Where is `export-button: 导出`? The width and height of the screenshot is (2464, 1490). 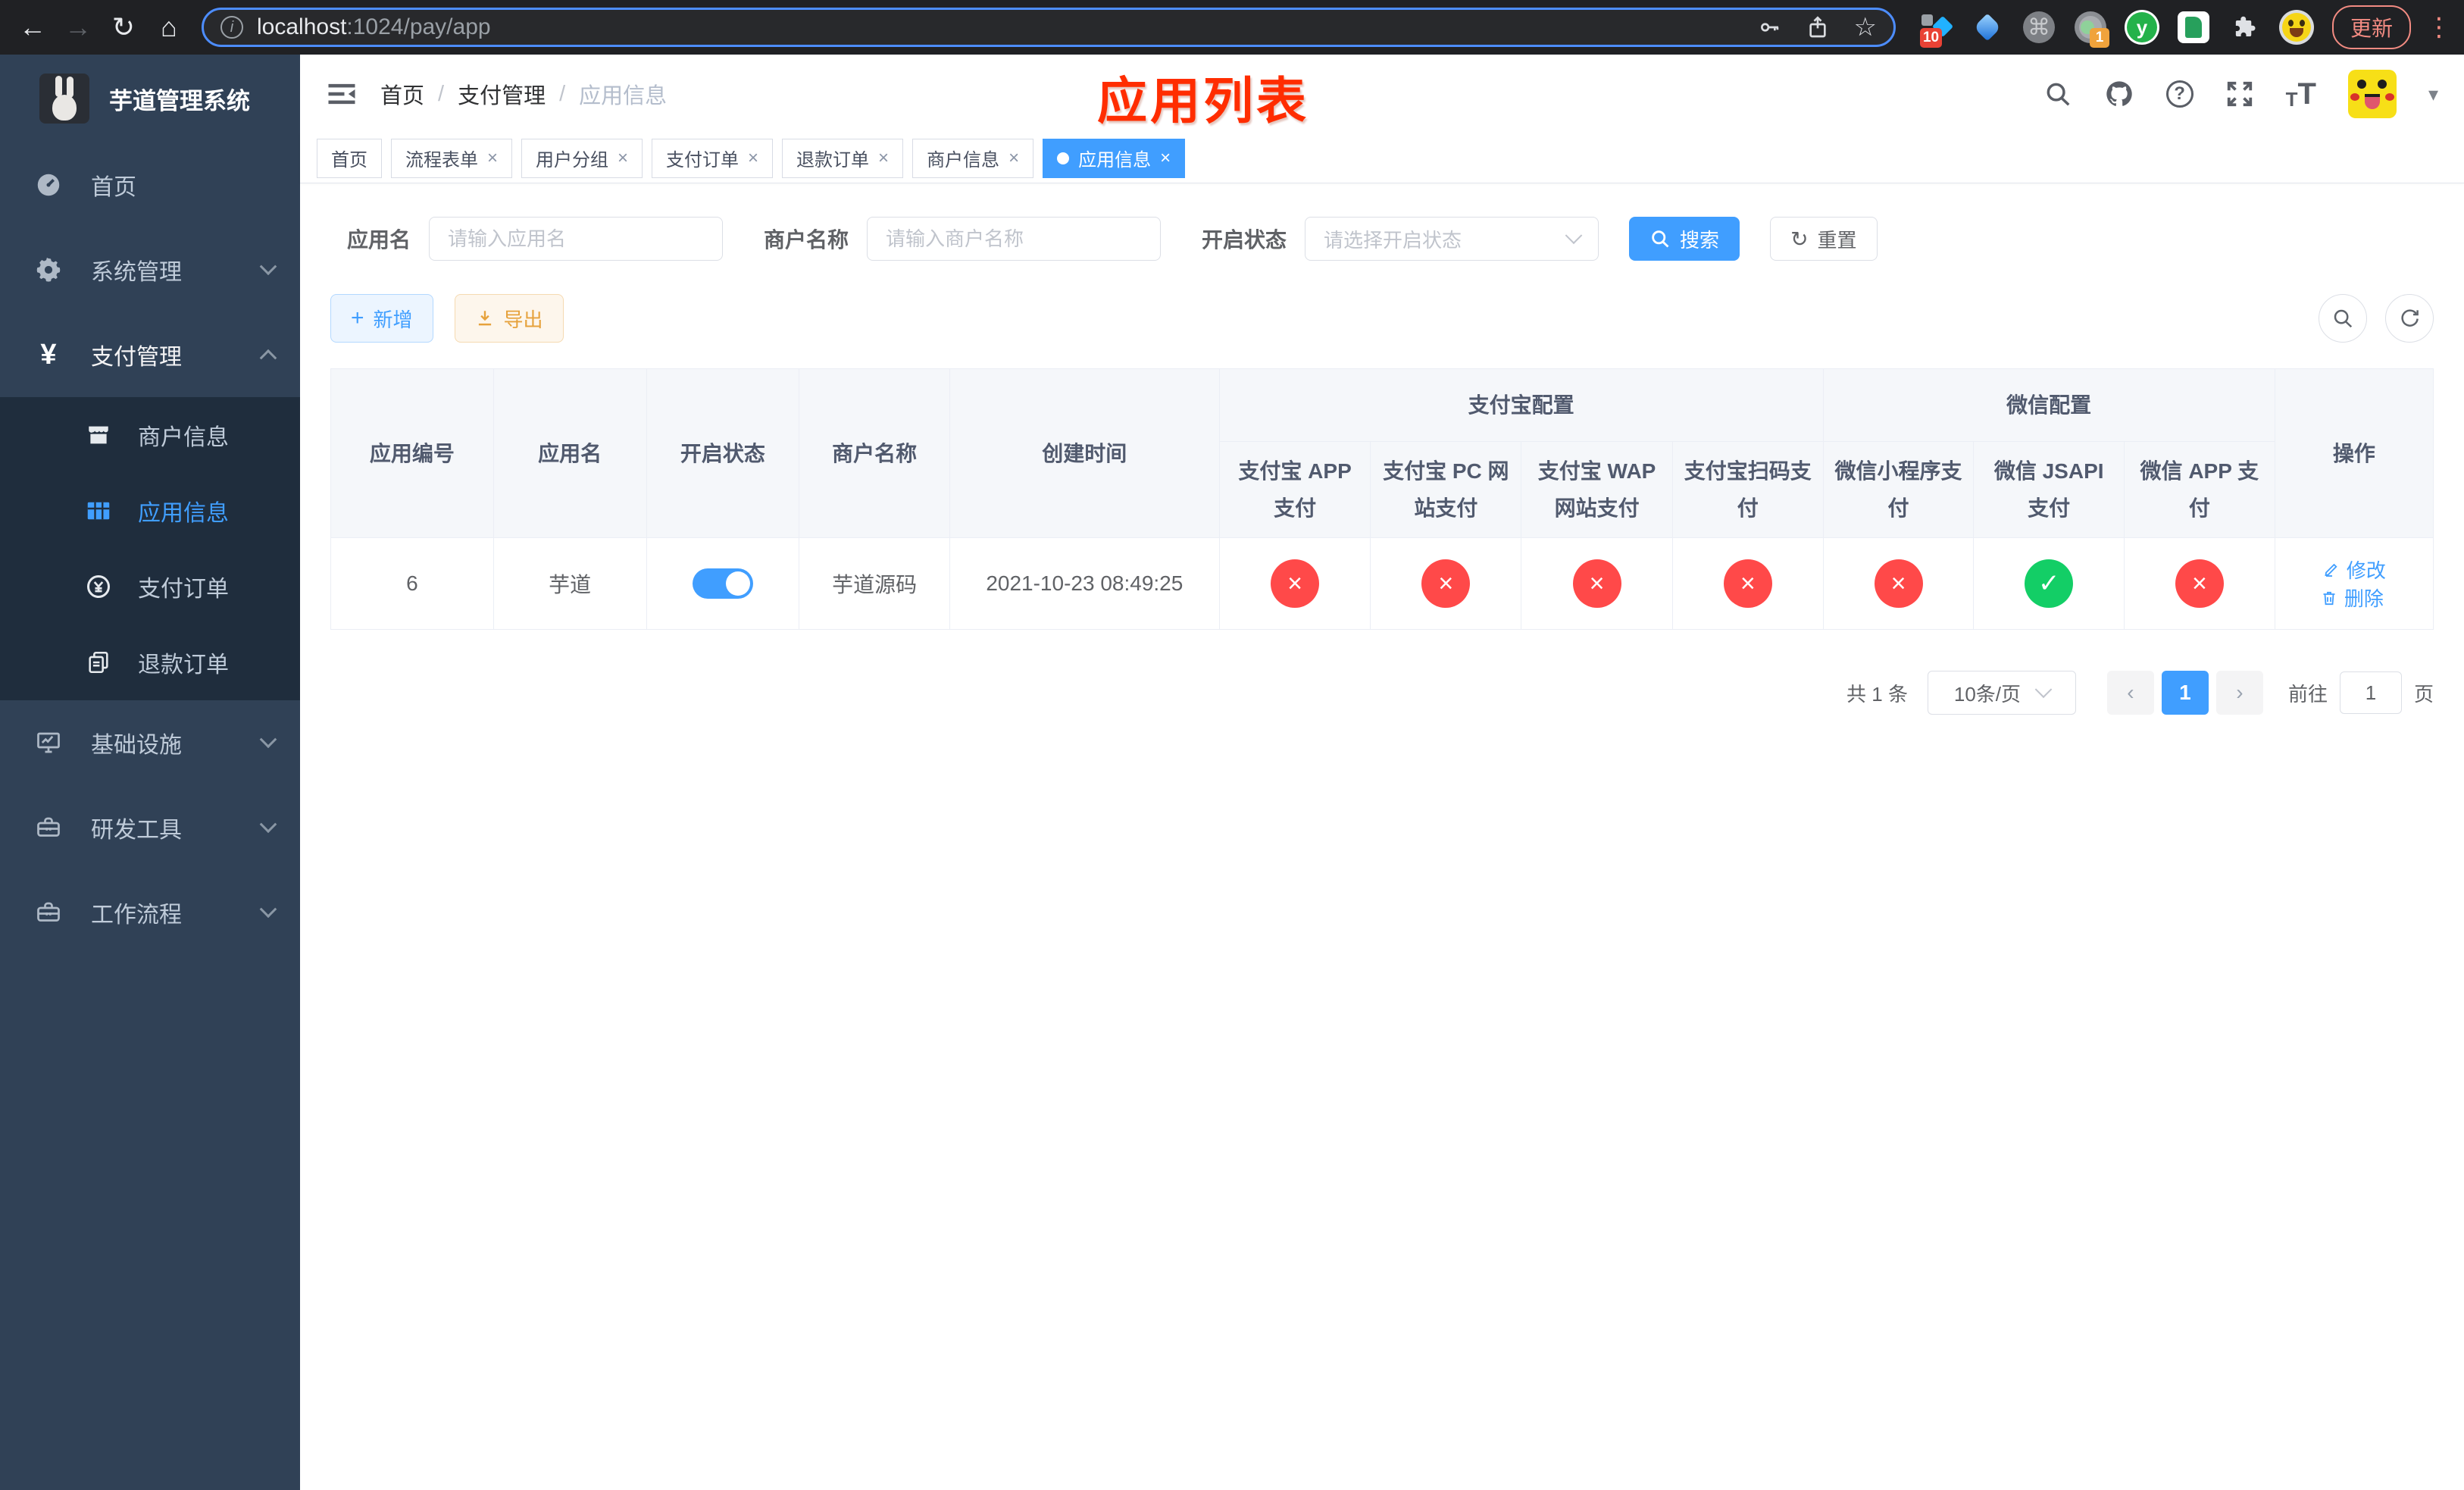 export-button: 导出 is located at coordinates (509, 318).